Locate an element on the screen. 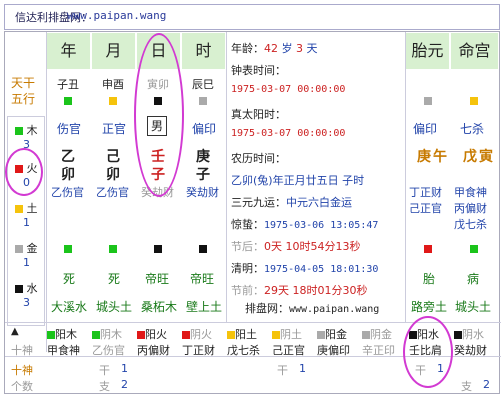 The image size is (504, 400). wood-label: 木 is located at coordinates (32, 130).